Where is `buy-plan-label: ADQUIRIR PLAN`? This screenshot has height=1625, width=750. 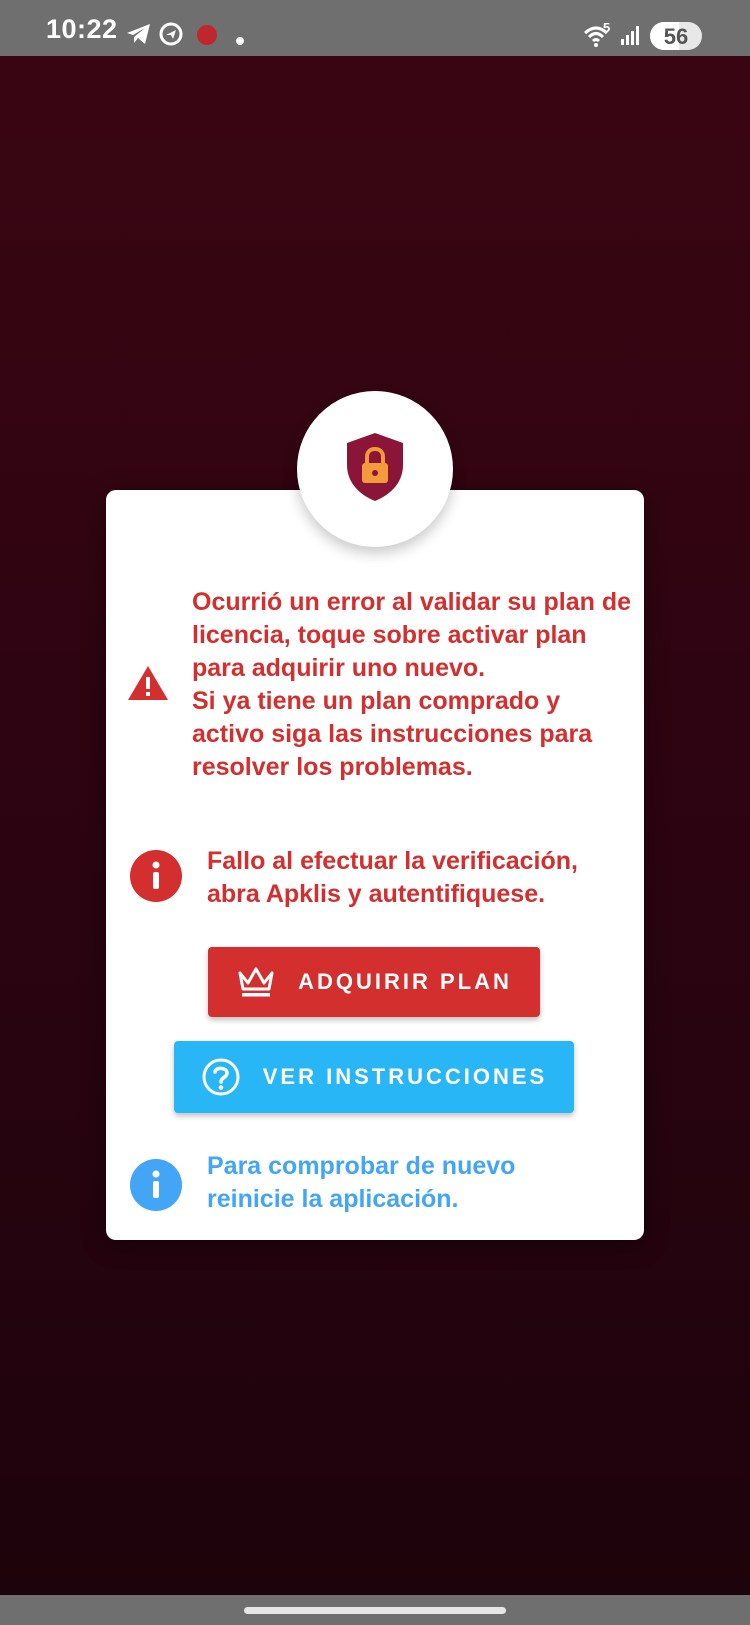
buy-plan-label: ADQUIRIR PLAN is located at coordinates (405, 981).